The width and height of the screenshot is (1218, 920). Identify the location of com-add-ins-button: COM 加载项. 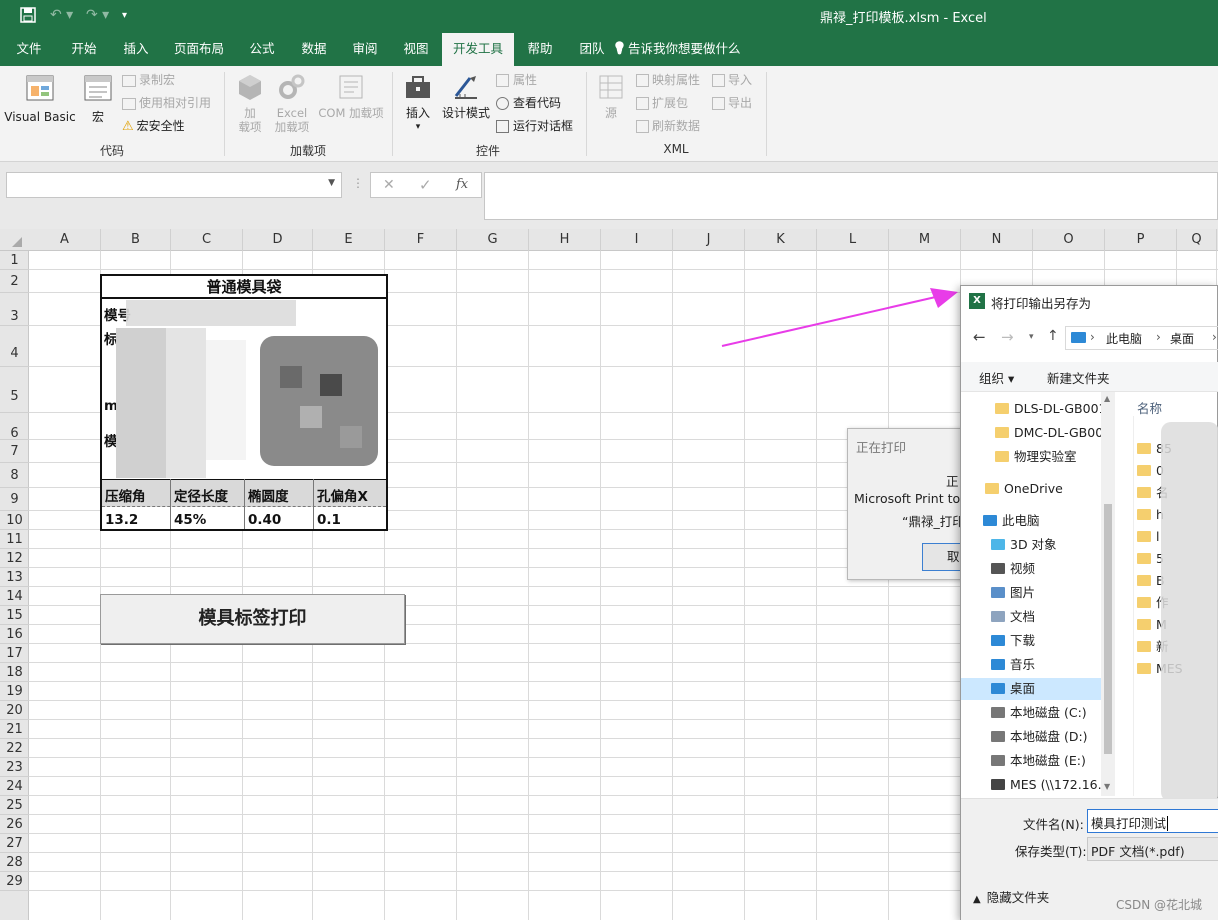
(351, 96).